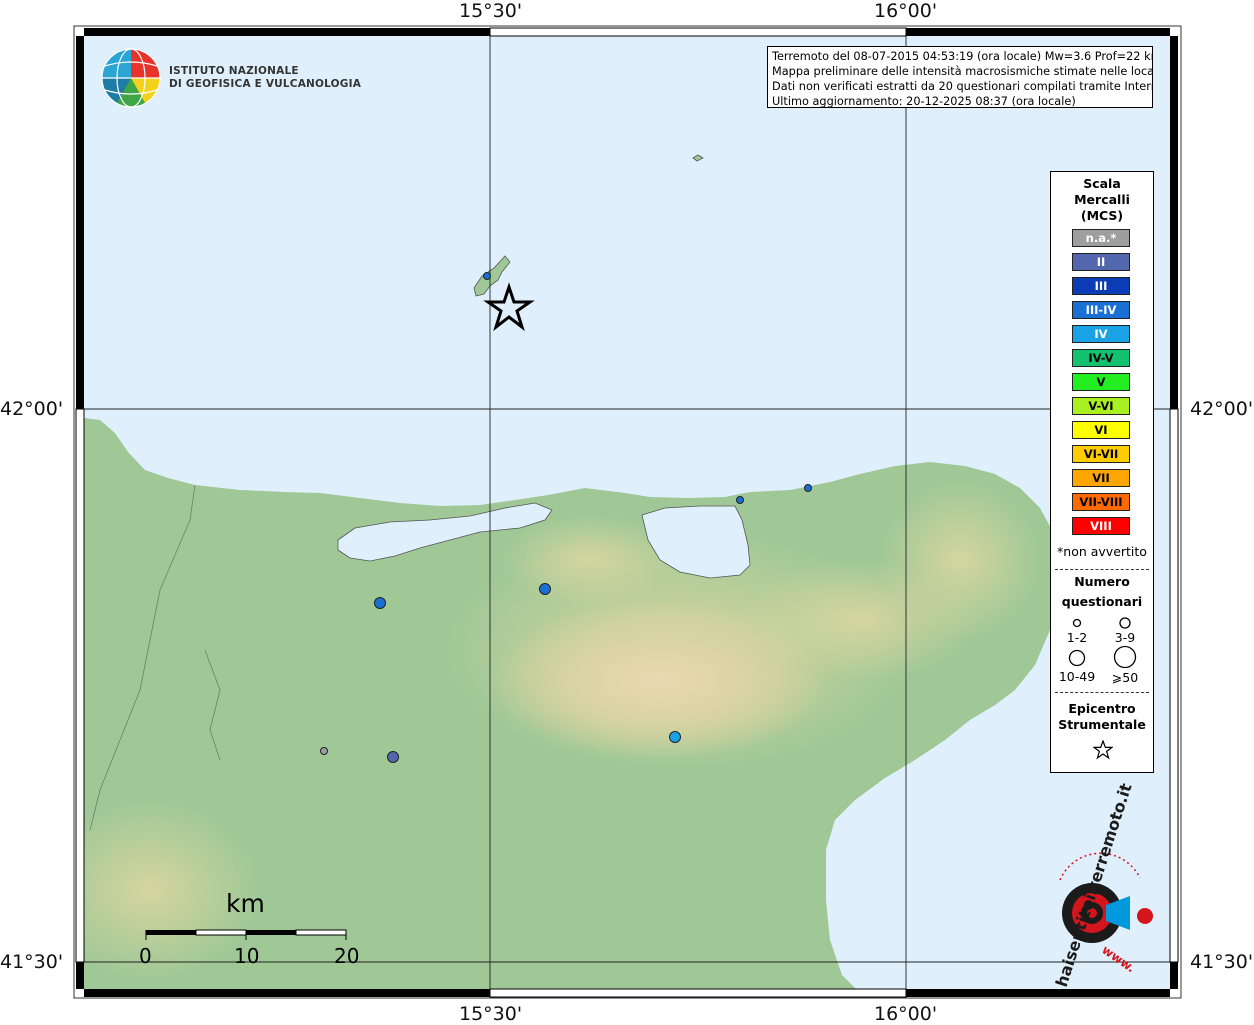 The height and width of the screenshot is (1025, 1254). Describe the element at coordinates (1101, 310) in the screenshot. I see `mcs-swatch-iii-iv: III-IV` at that location.